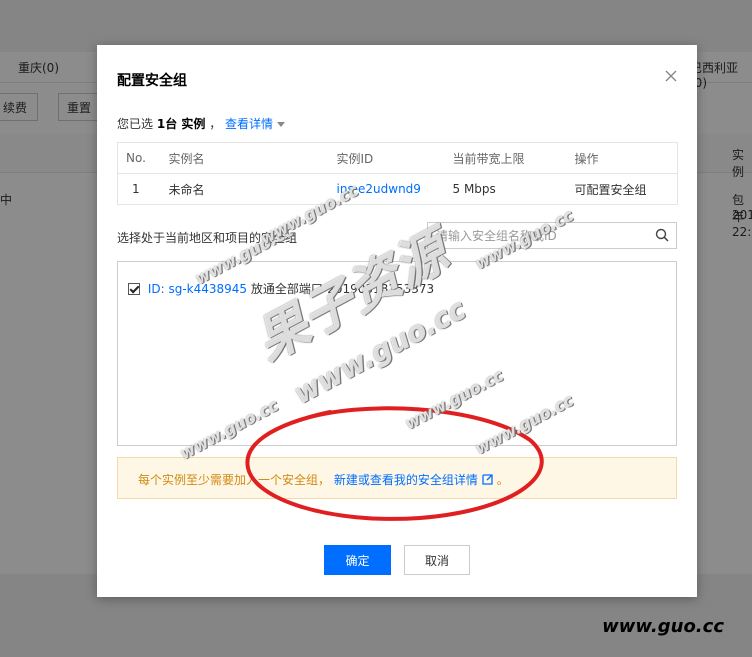 The height and width of the screenshot is (657, 752). I want to click on col-operation: 操作, so click(622, 158).